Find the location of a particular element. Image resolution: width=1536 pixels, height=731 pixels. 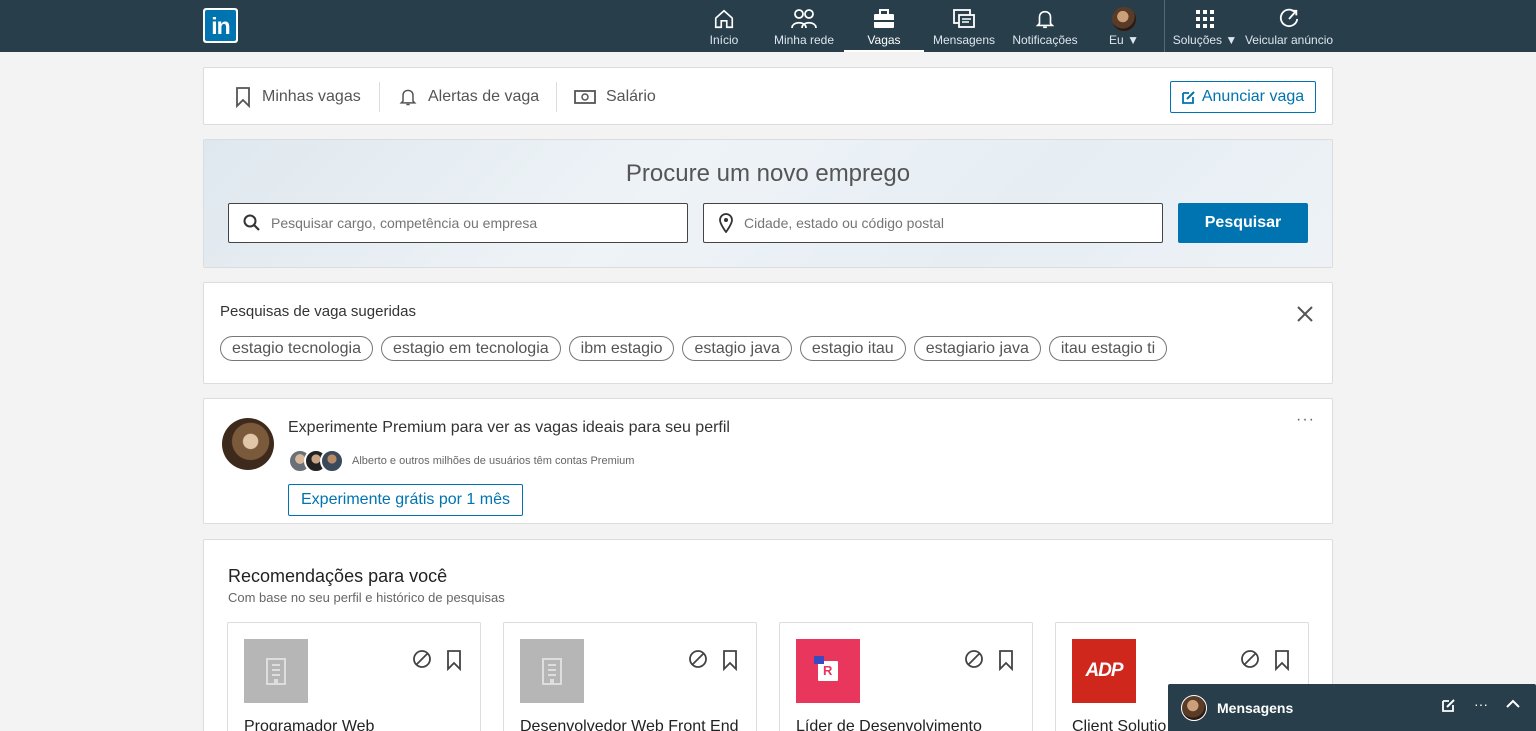

nav-item-jobs: Vagas is located at coordinates (884, 26).